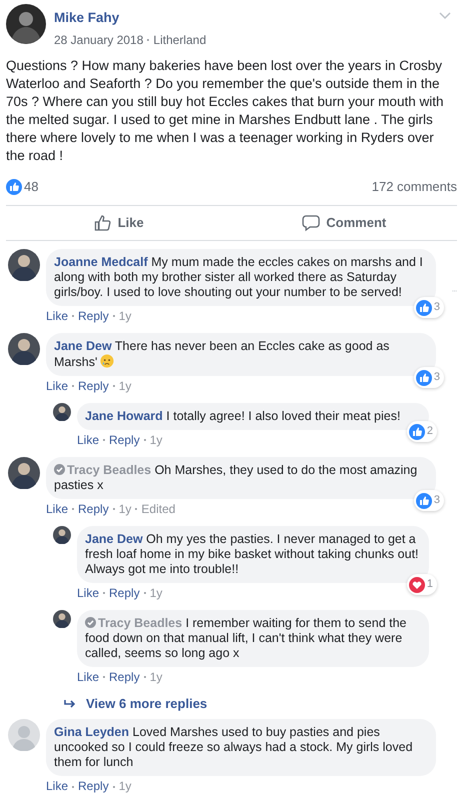 The height and width of the screenshot is (800, 463). Describe the element at coordinates (179, 40) in the screenshot. I see `post-location: Litherland` at that location.